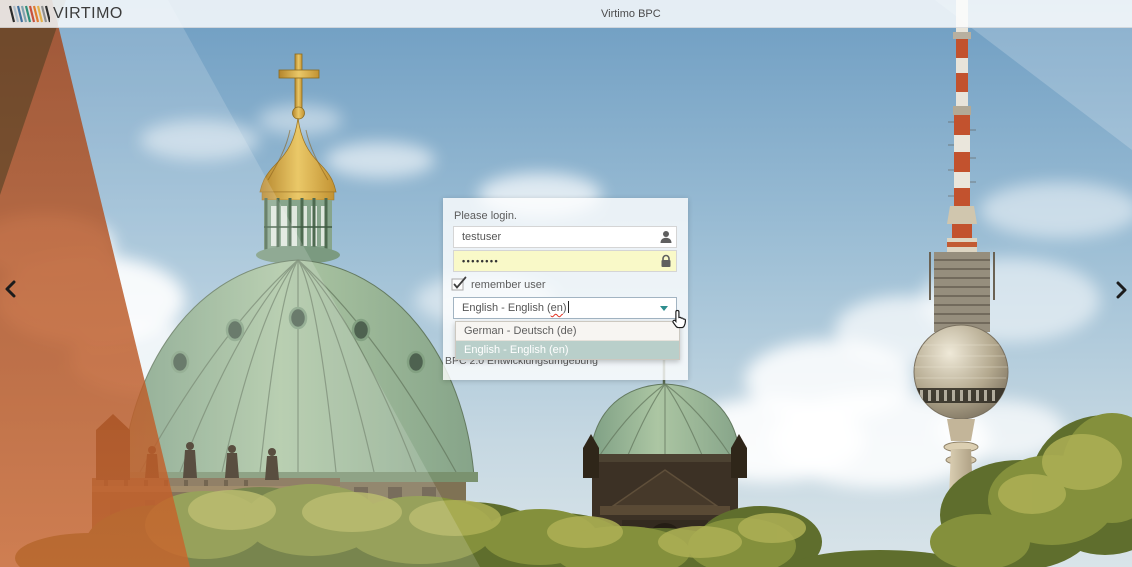  I want to click on language-value-suffix: ), so click(564, 308).